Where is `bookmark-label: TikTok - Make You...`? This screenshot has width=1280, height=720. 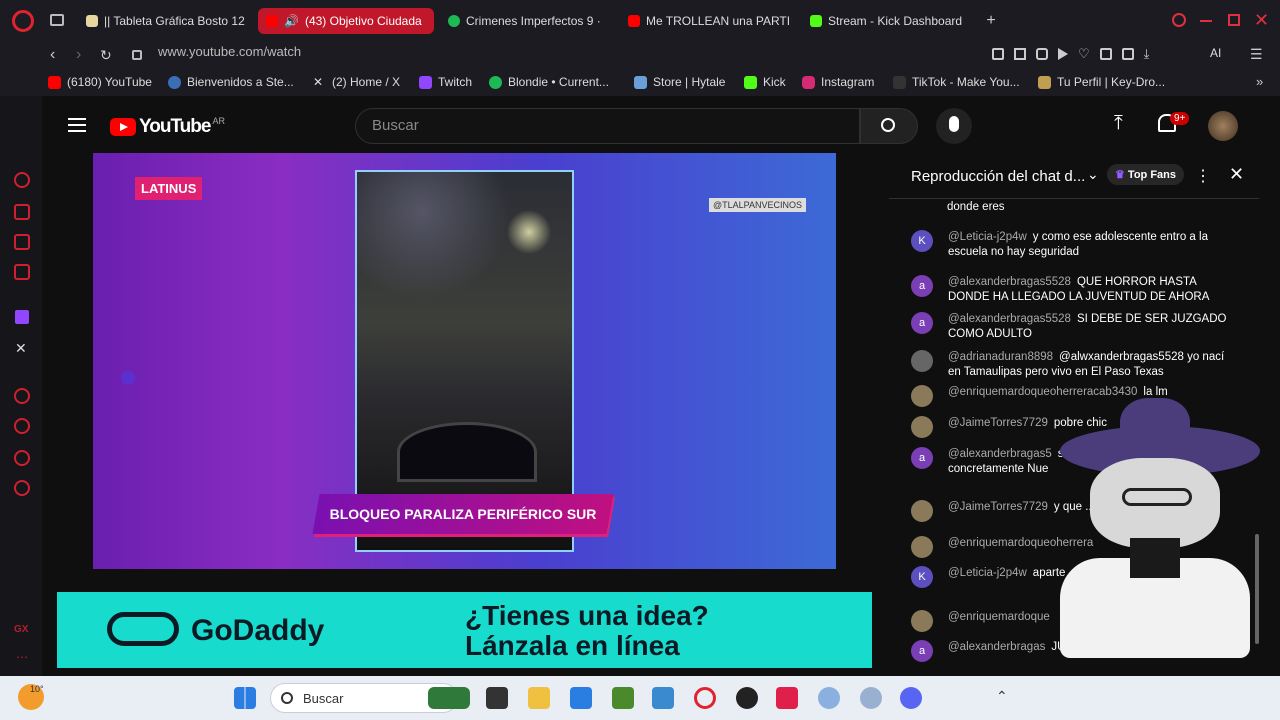 bookmark-label: TikTok - Make You... is located at coordinates (966, 82).